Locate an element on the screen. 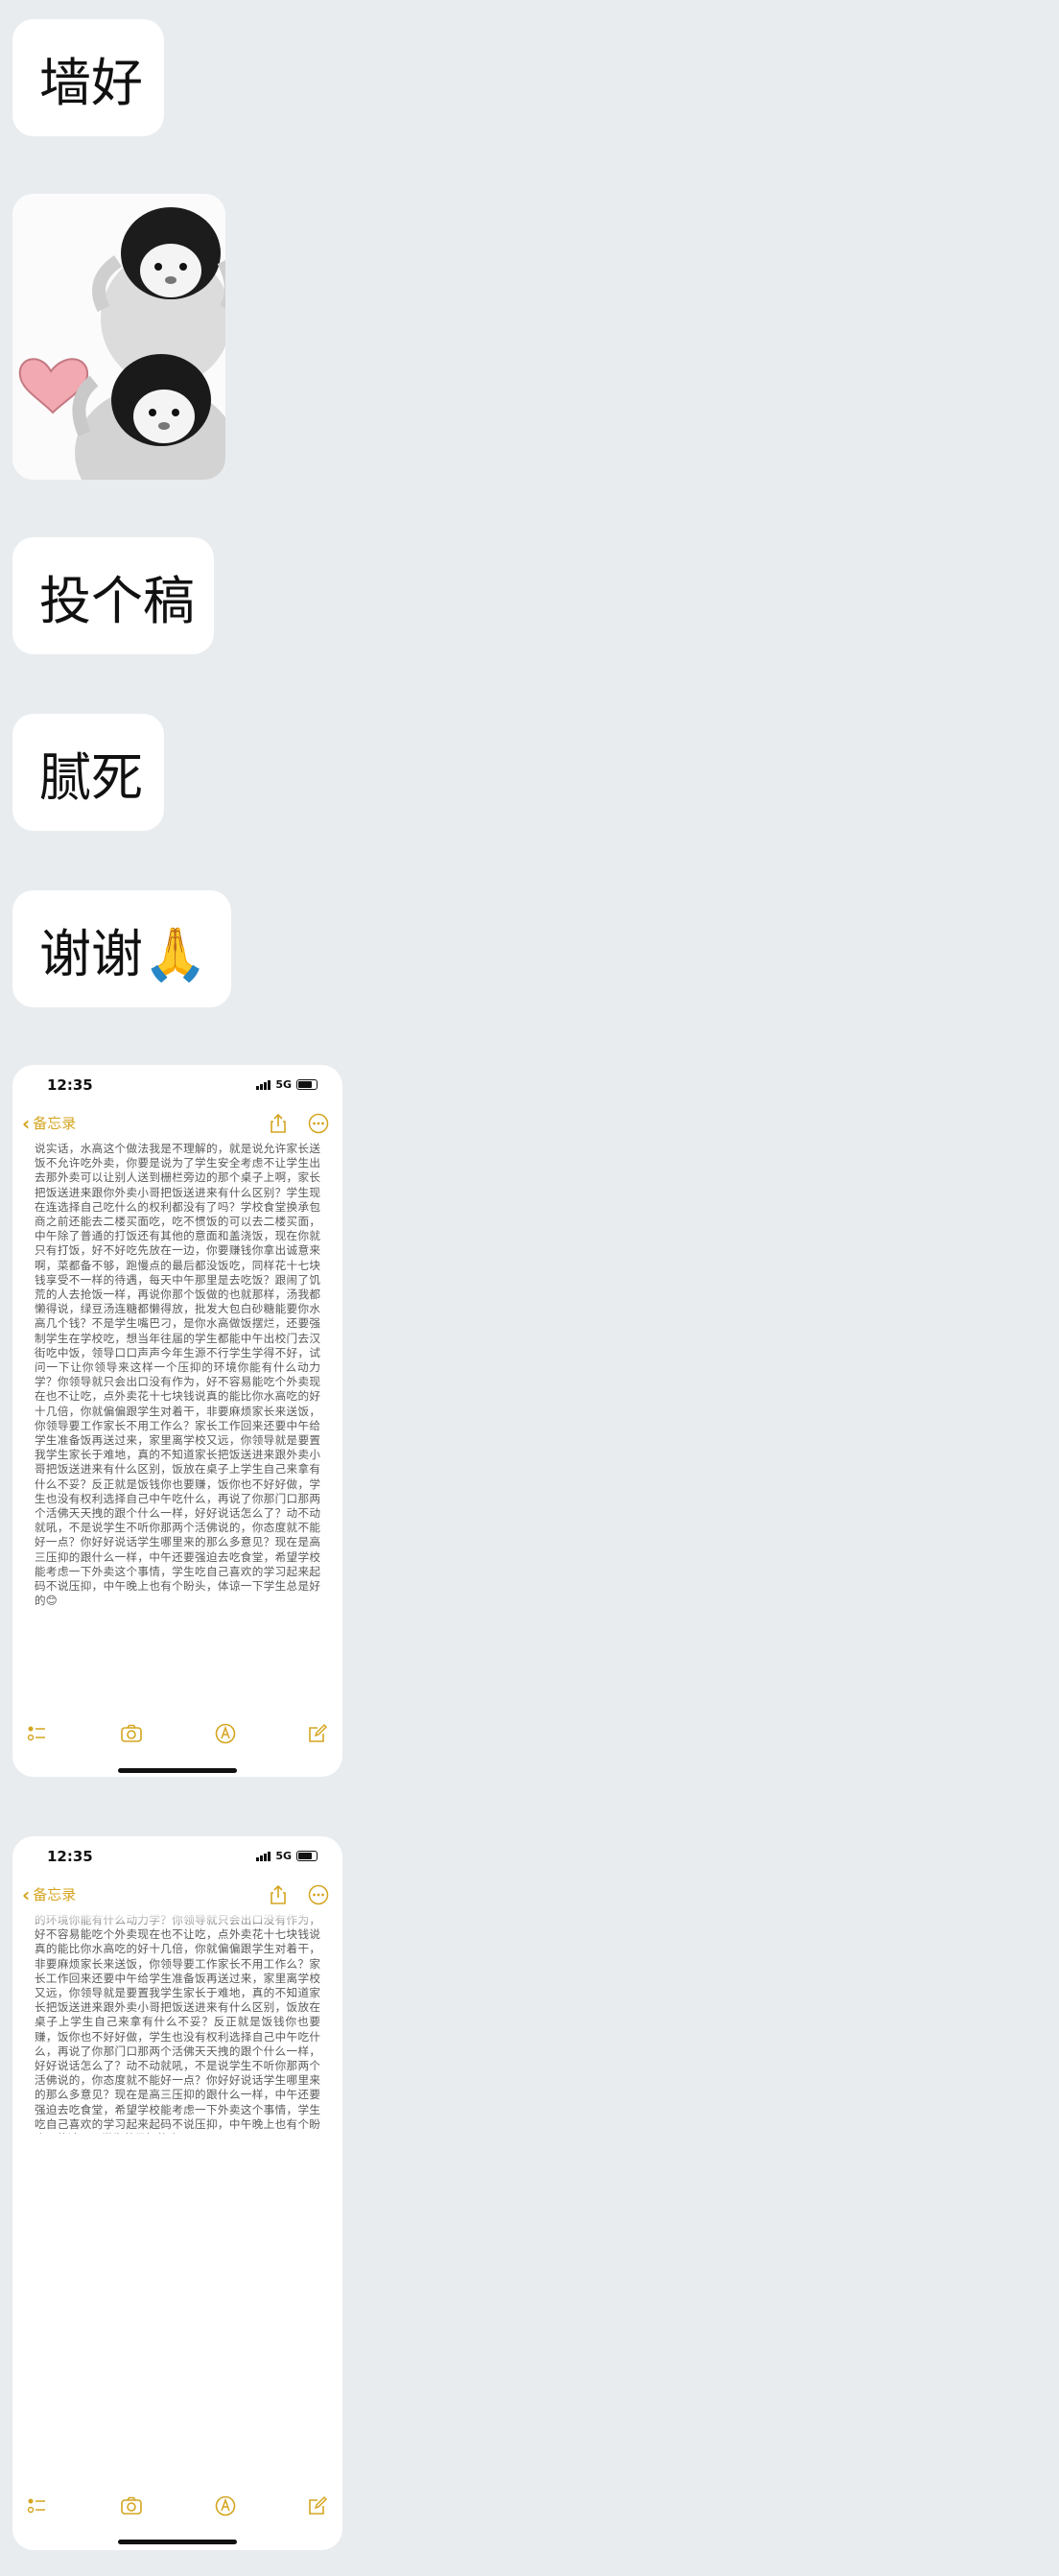 Image resolution: width=1059 pixels, height=2576 pixels. penguin-sticker-image is located at coordinates (118, 337).